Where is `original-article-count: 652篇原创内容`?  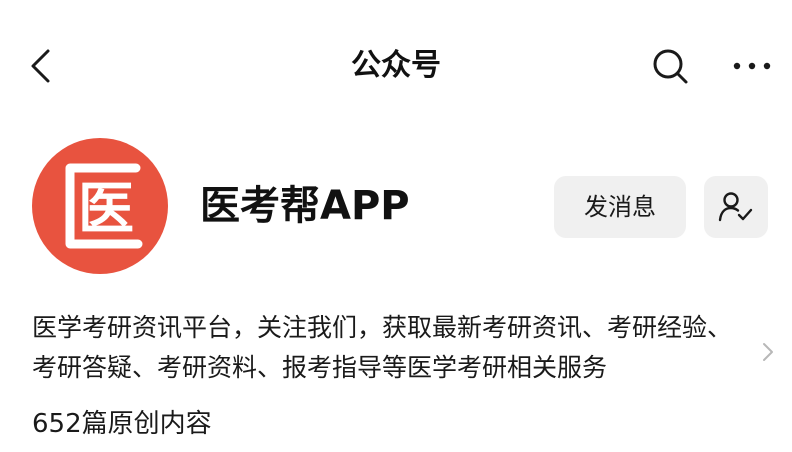
original-article-count: 652篇原创内容 is located at coordinates (122, 424).